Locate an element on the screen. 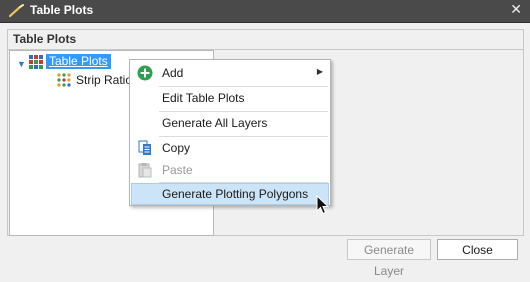 The height and width of the screenshot is (282, 530). menu-item-label: Copy is located at coordinates (176, 148).